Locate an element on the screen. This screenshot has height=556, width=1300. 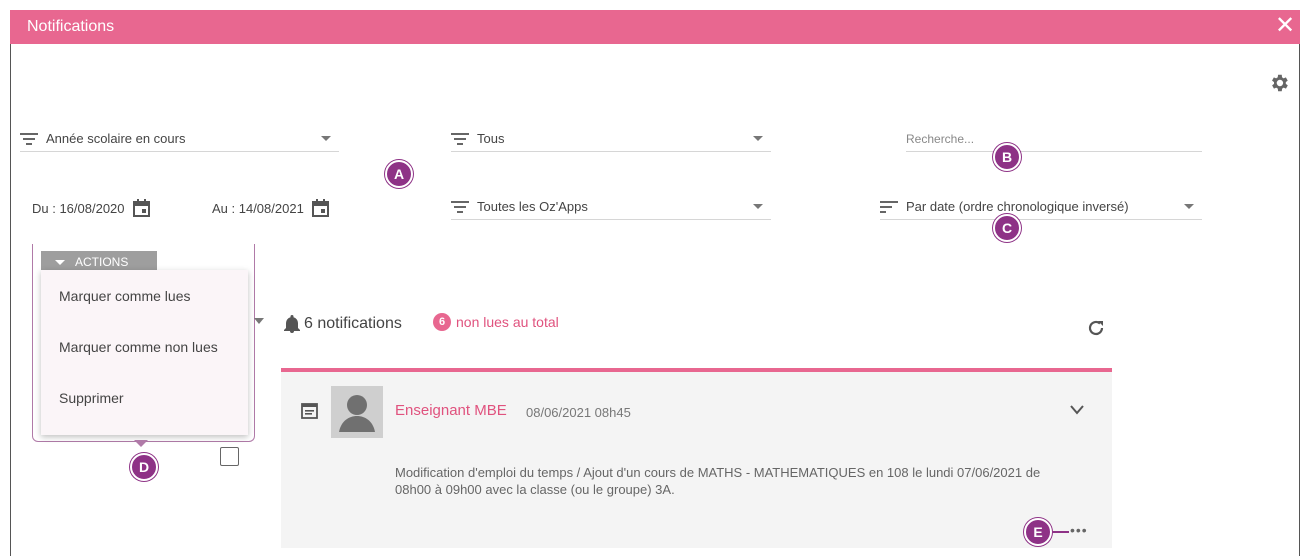
window-title: Notifications is located at coordinates (71, 26).